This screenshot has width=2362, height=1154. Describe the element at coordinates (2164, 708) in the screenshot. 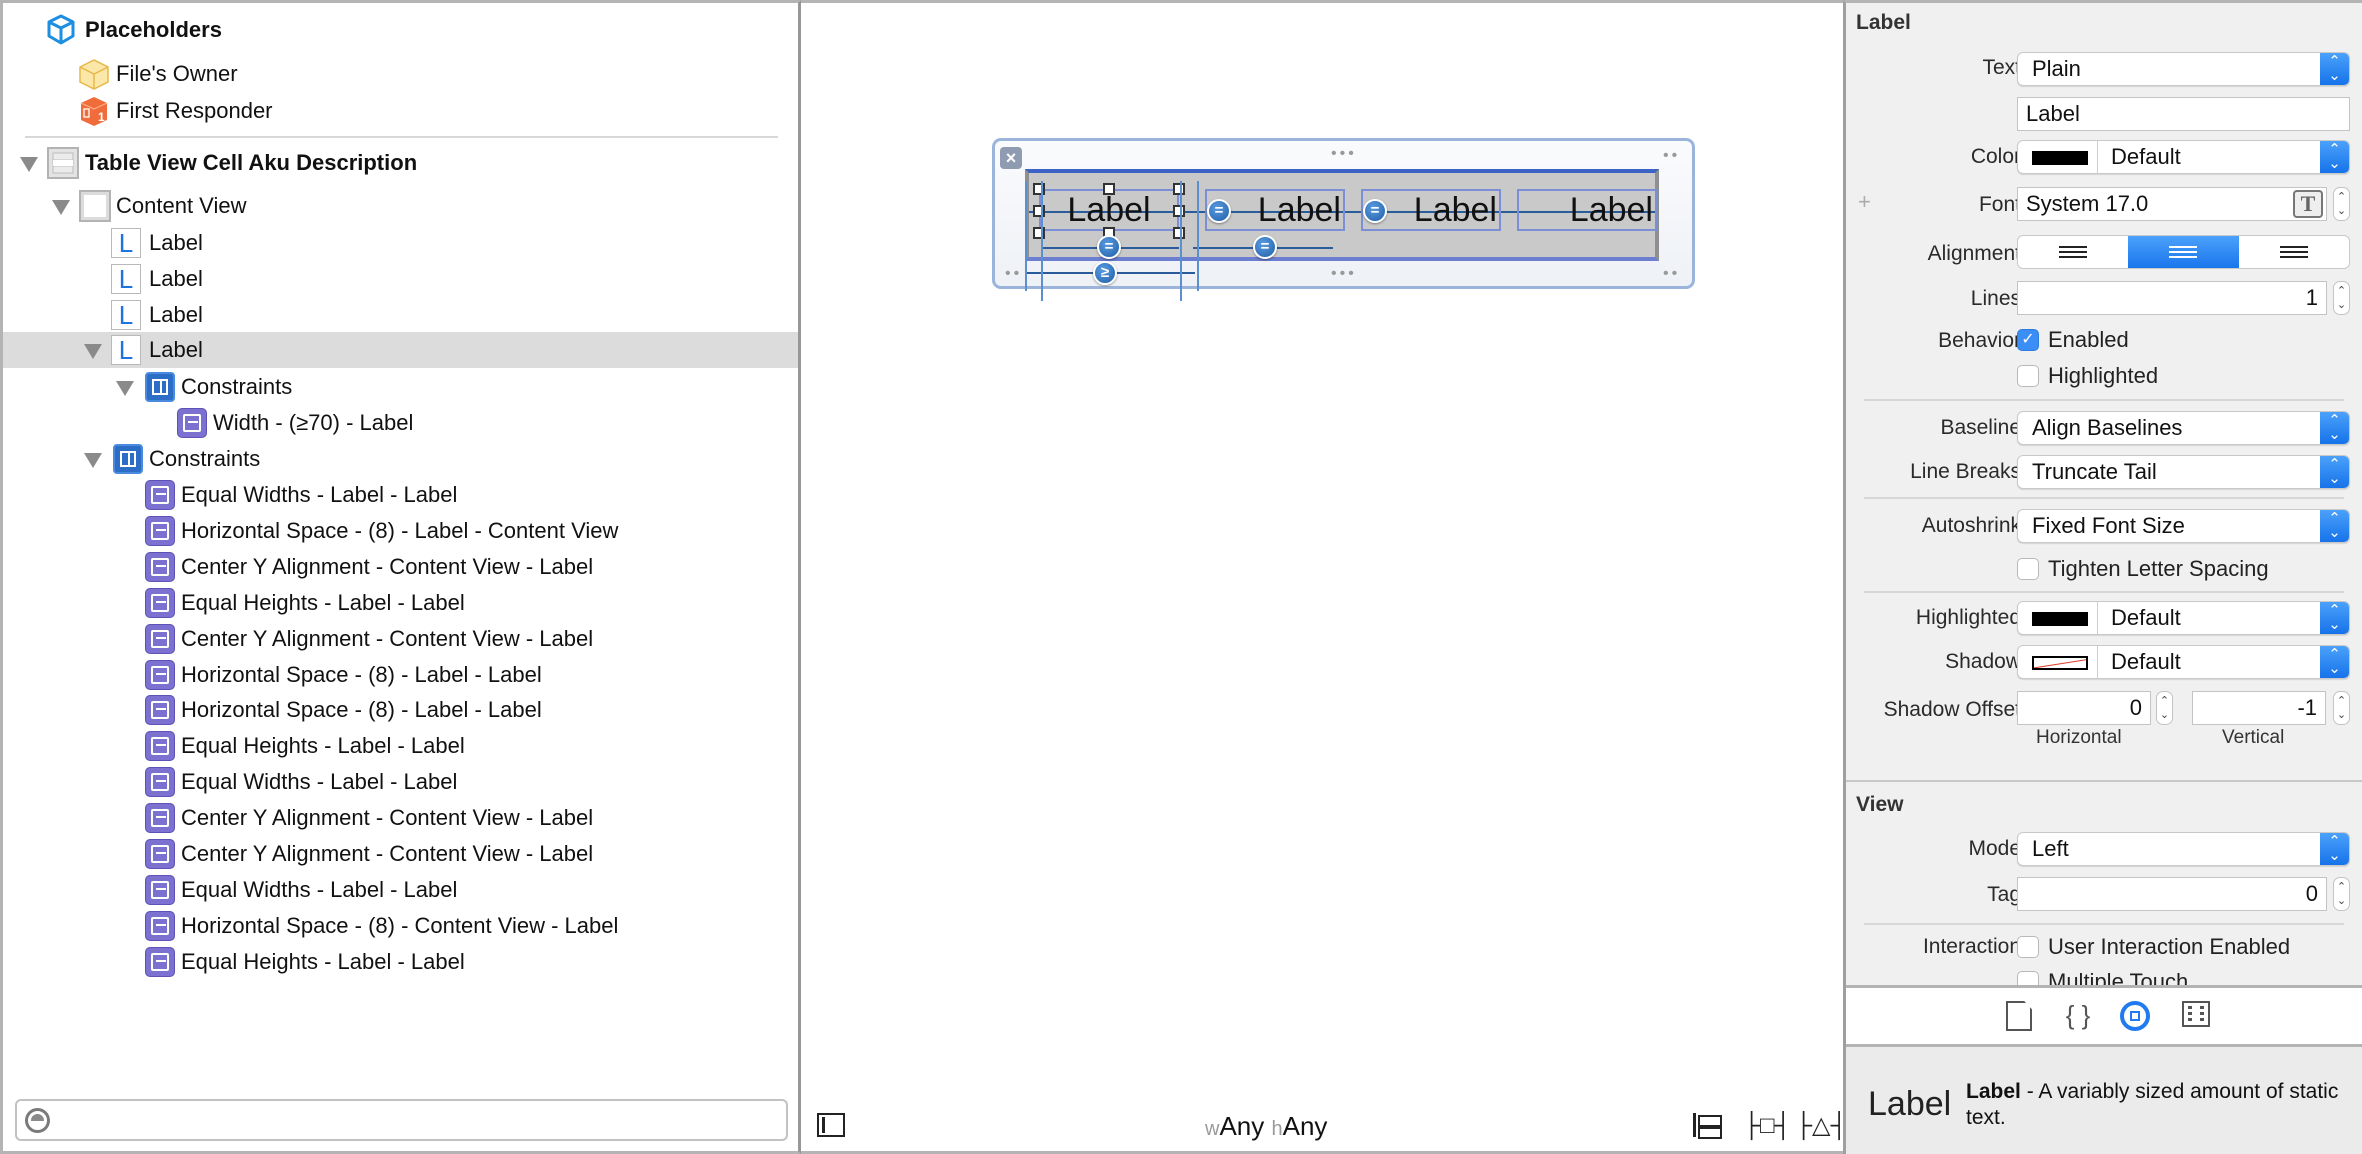

I see `shadow-horizontal-stepper: ⌃ ⌄` at that location.